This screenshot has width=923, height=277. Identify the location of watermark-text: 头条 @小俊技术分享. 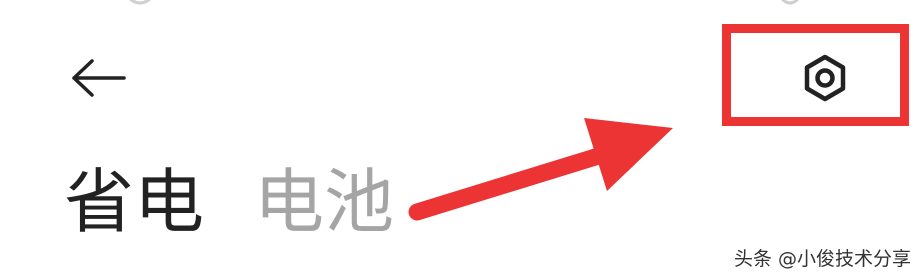
(822, 259).